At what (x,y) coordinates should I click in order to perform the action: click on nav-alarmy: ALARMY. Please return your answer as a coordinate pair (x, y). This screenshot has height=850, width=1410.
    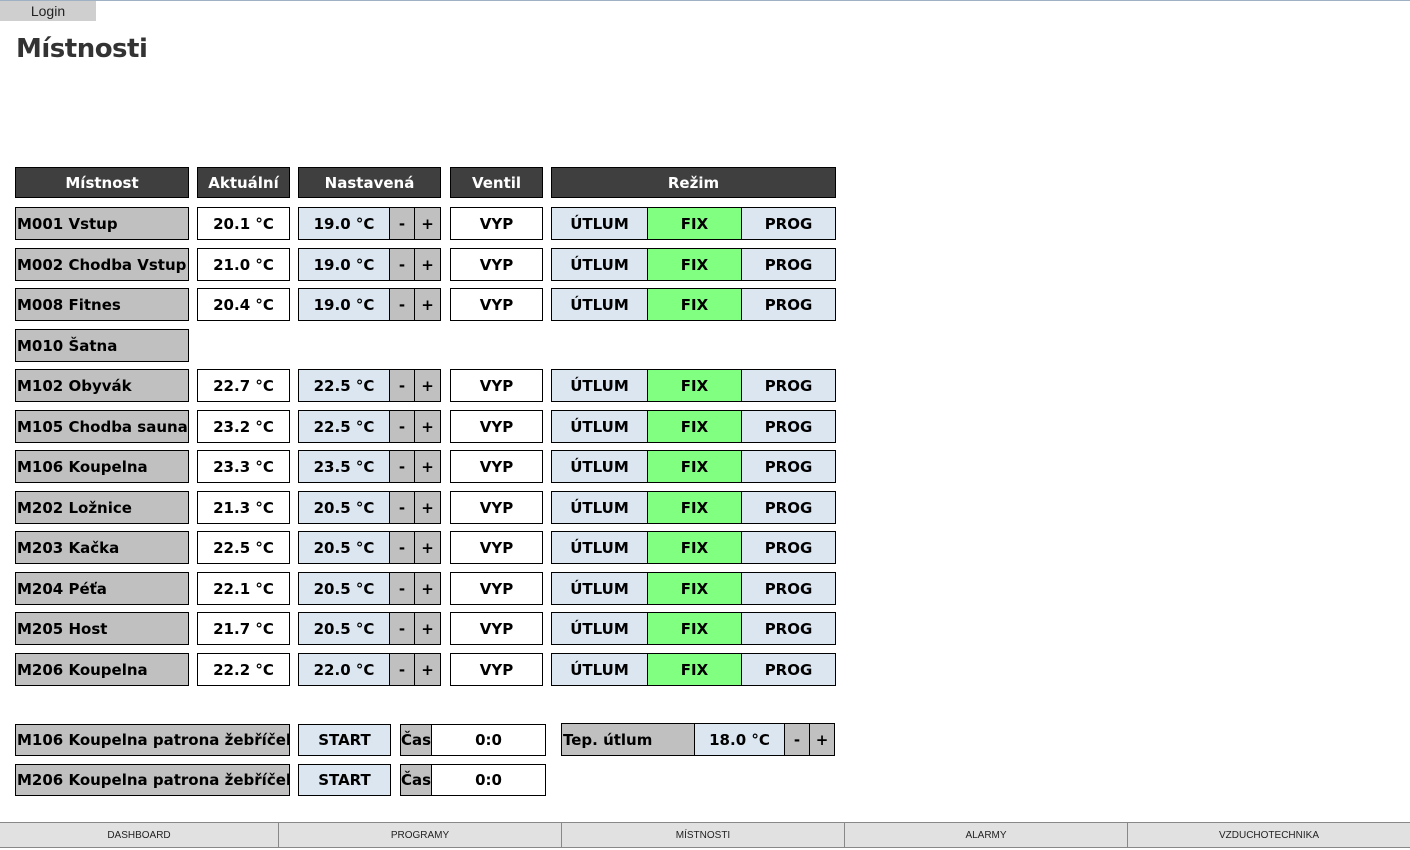
    Looking at the image, I should click on (986, 835).